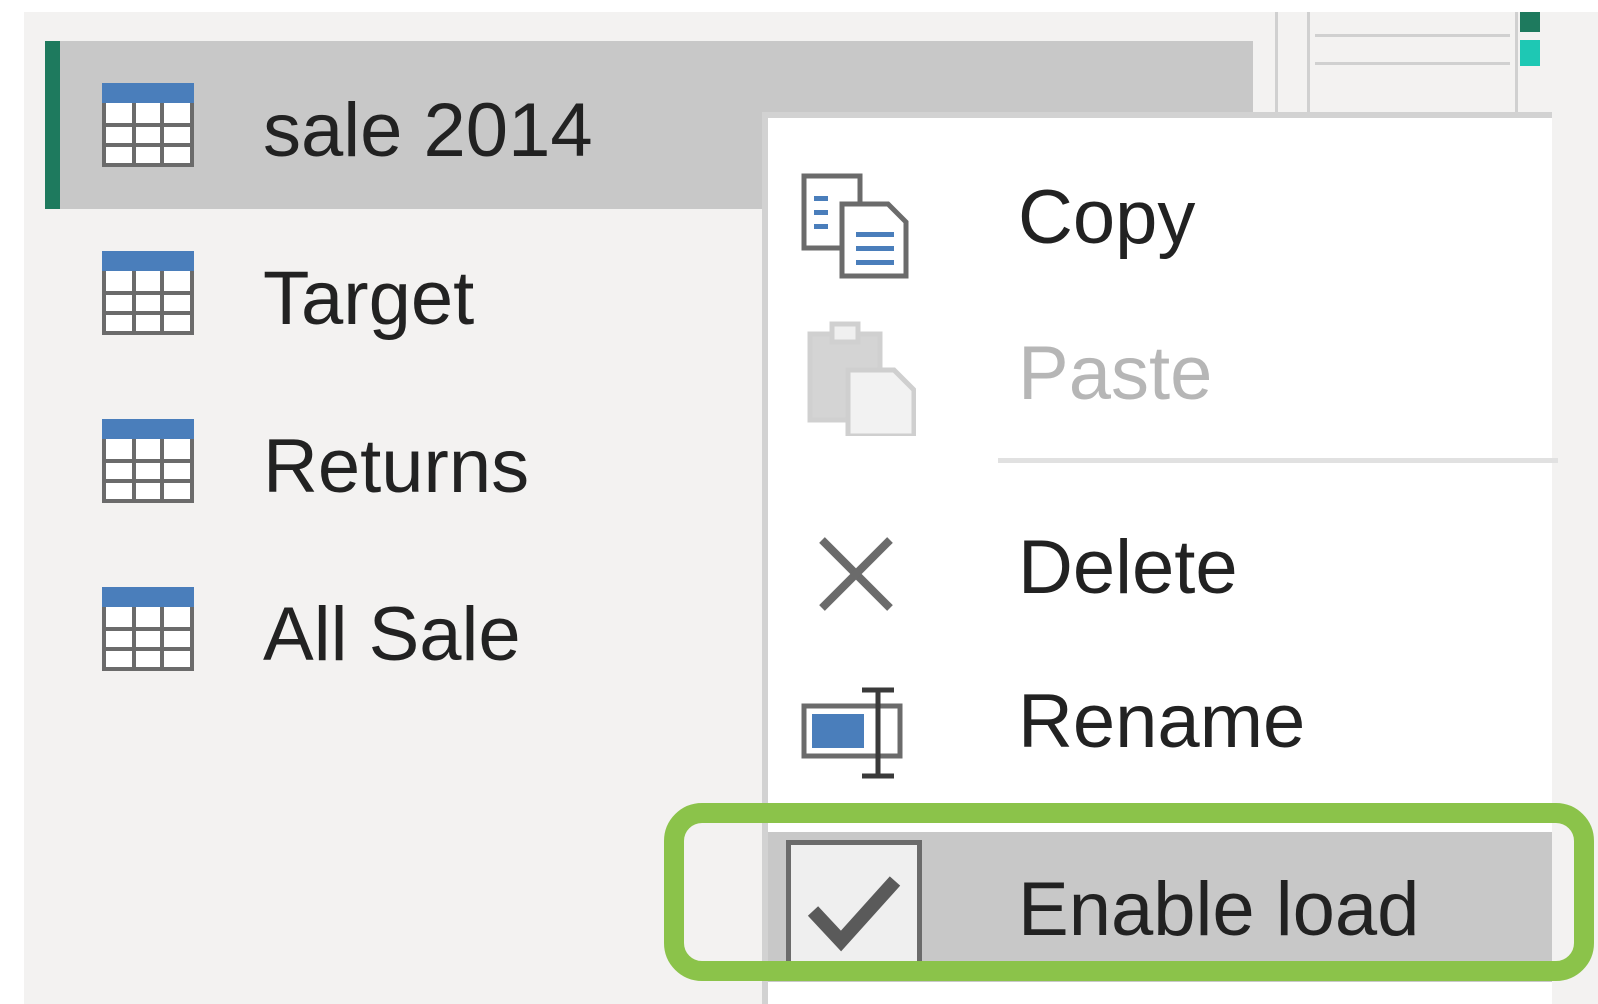 This screenshot has height=1004, width=1598. Describe the element at coordinates (52, 125) in the screenshot. I see `selection-indicator` at that location.